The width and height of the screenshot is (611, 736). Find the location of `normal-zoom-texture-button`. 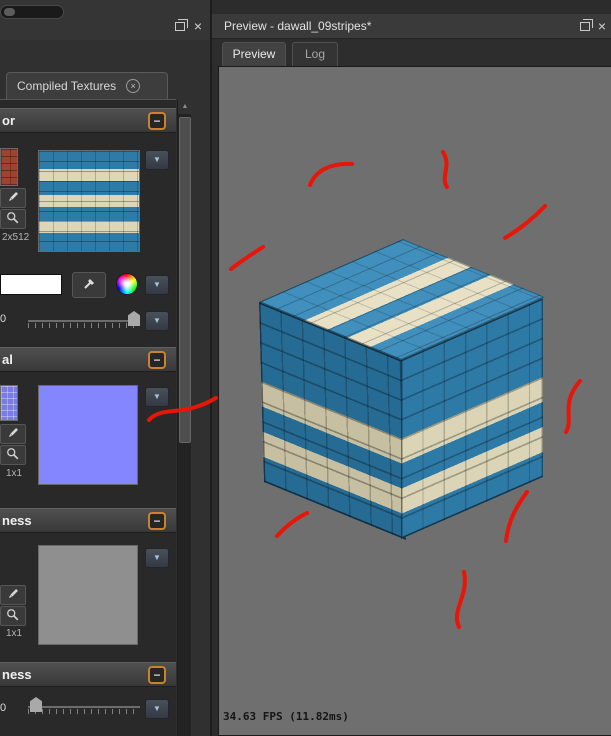

normal-zoom-texture-button is located at coordinates (13, 455).